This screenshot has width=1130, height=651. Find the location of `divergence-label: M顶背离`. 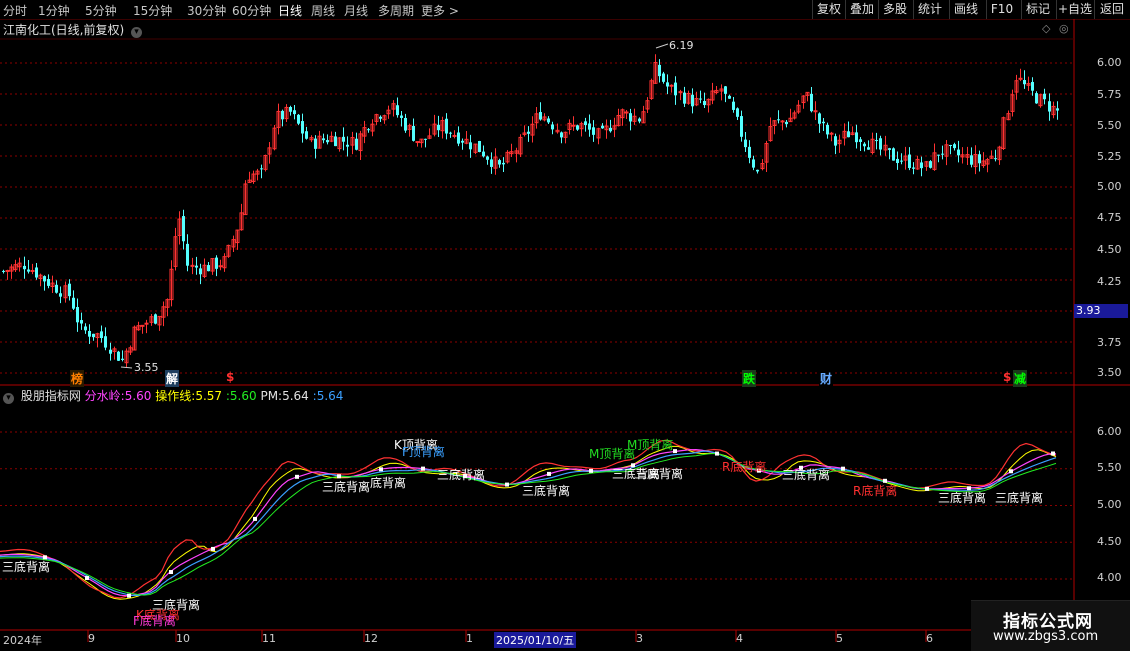

divergence-label: M顶背离 is located at coordinates (612, 454).